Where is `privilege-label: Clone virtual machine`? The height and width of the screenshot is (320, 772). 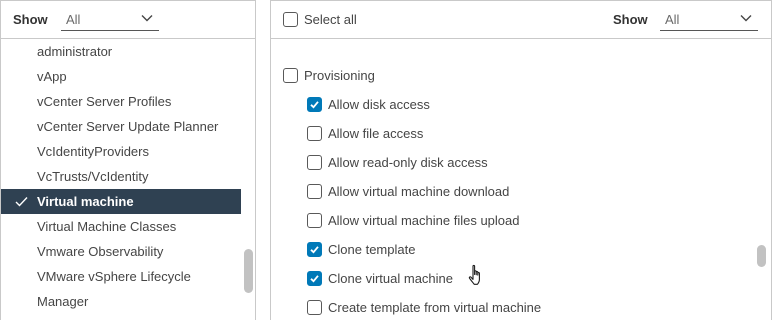 privilege-label: Clone virtual machine is located at coordinates (391, 278).